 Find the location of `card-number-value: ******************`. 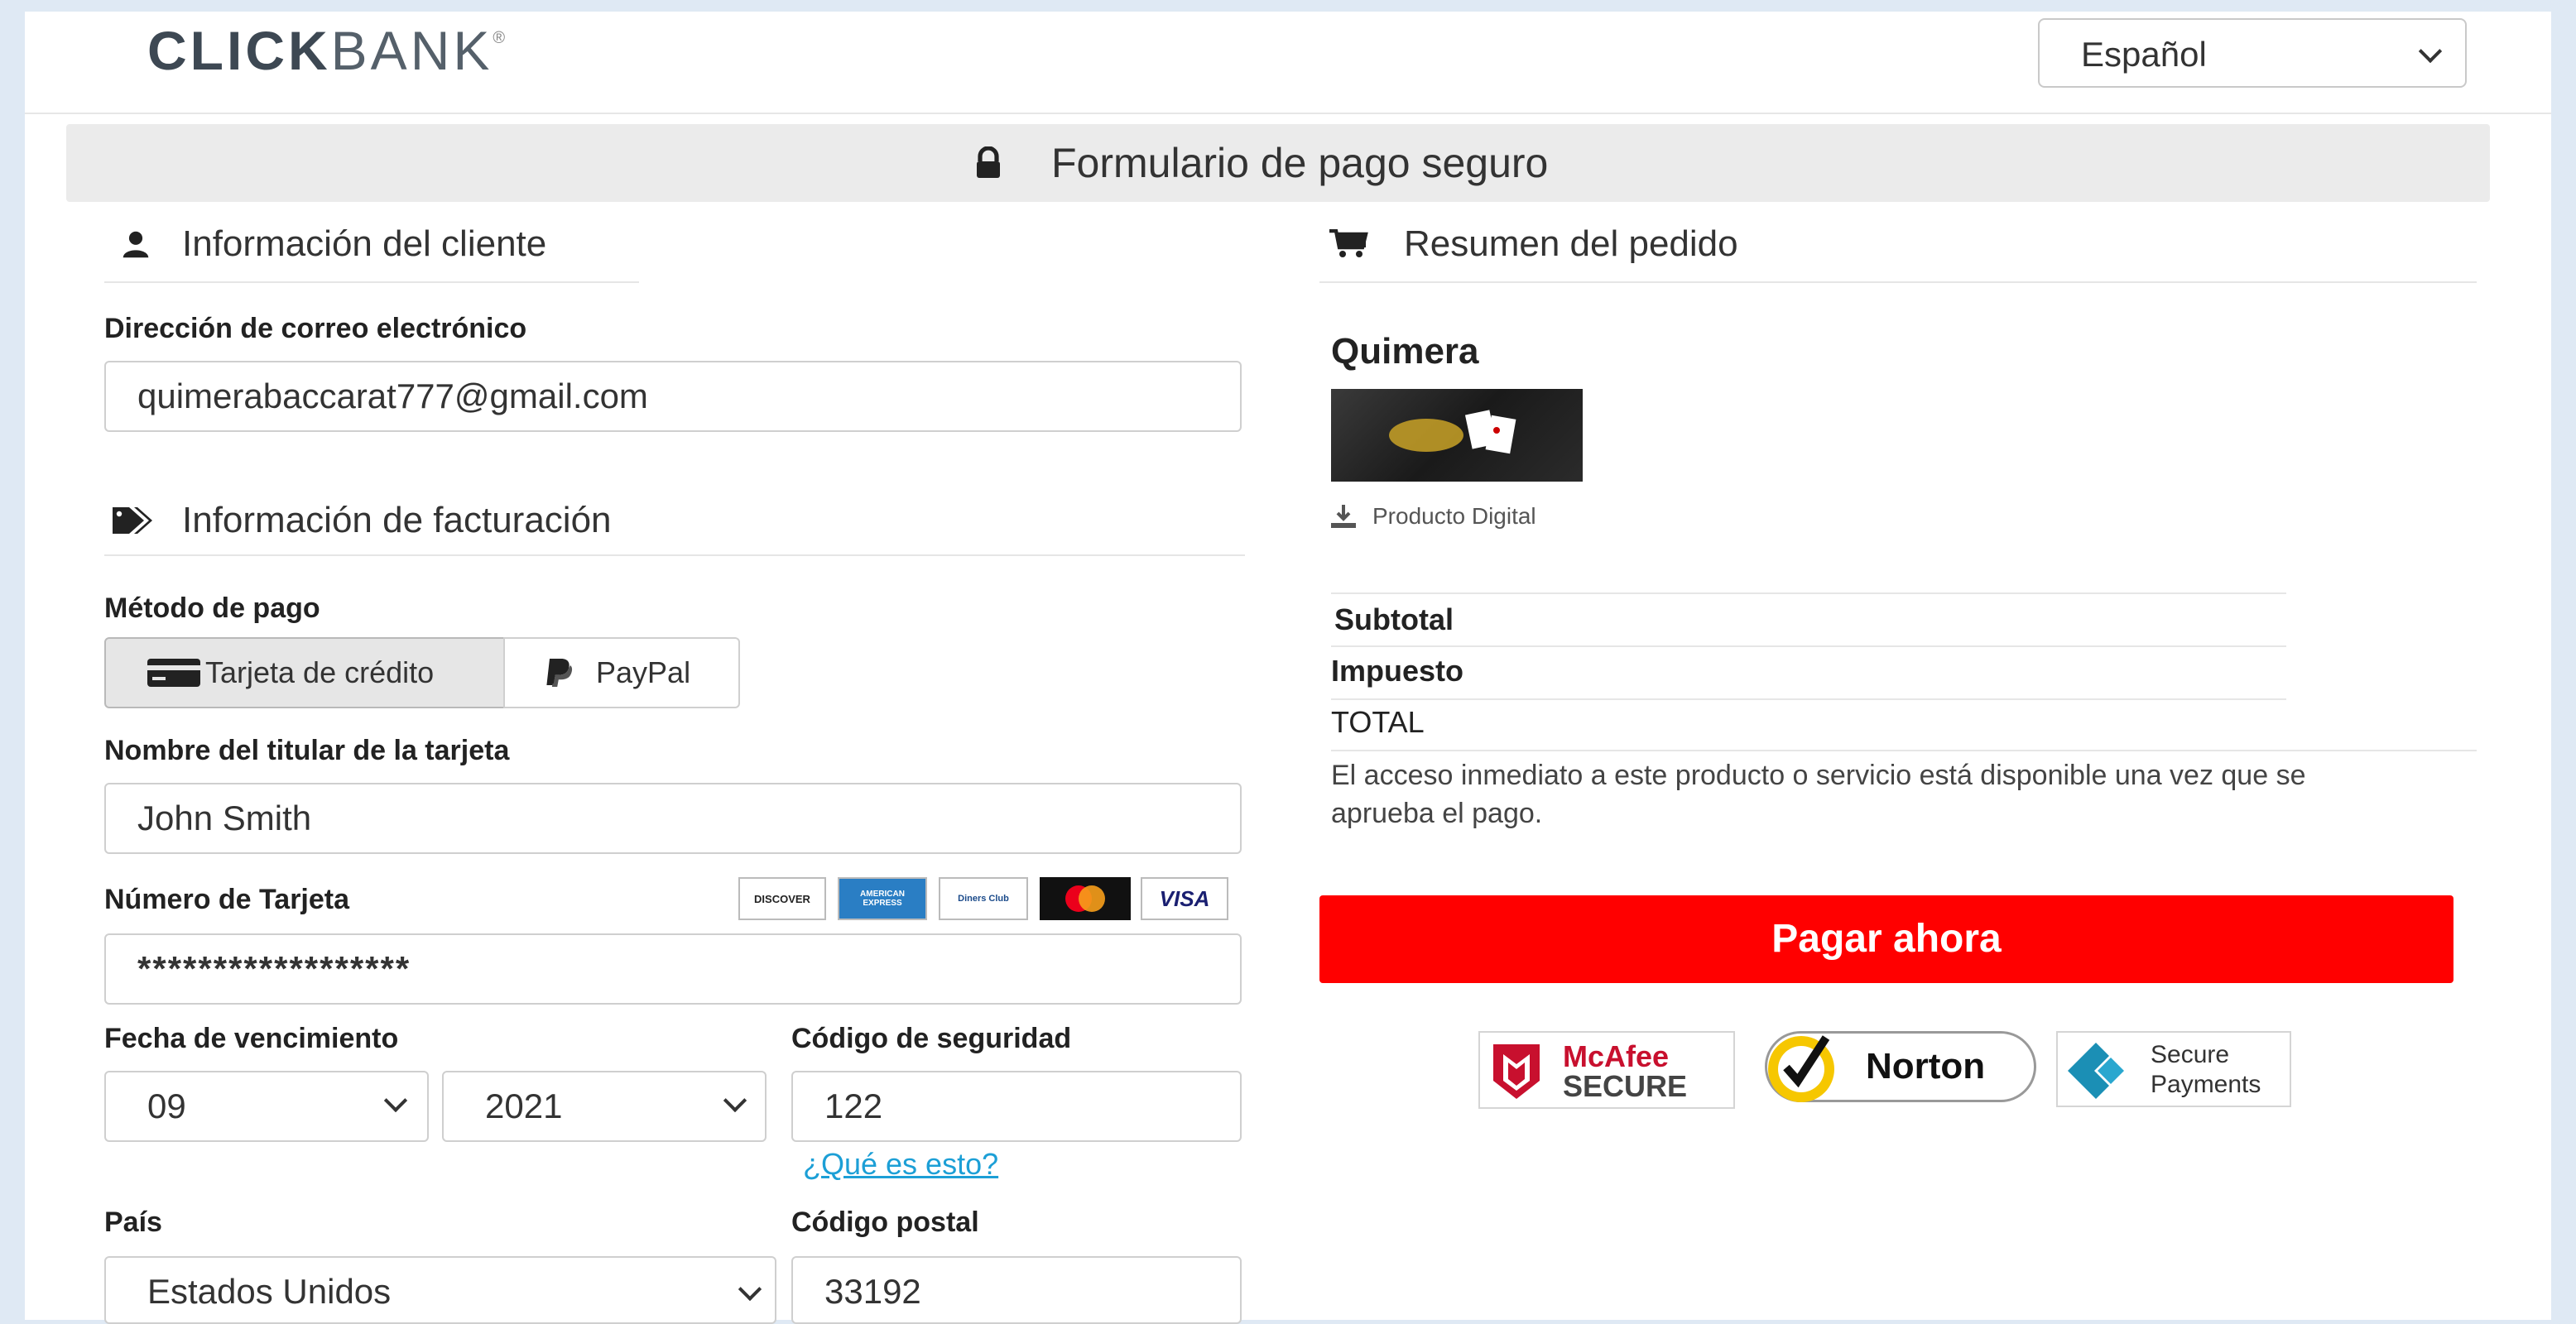

card-number-value: ****************** is located at coordinates (274, 968).